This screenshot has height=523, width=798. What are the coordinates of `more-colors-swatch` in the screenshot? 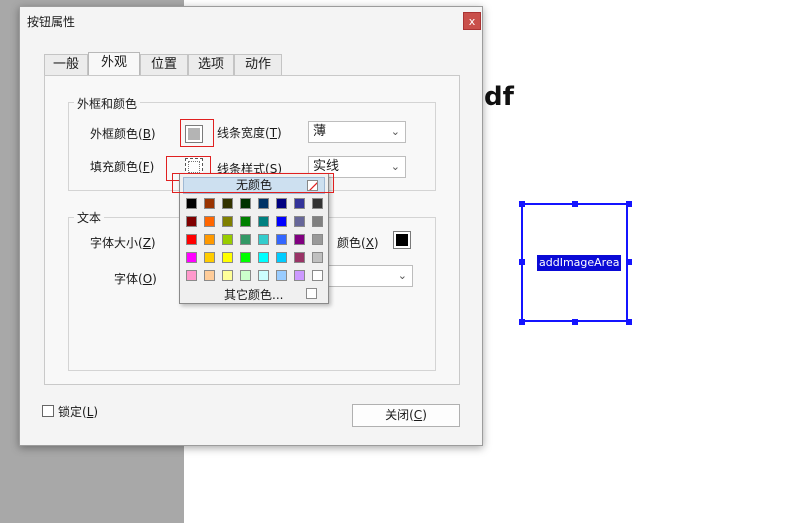 It's located at (311, 293).